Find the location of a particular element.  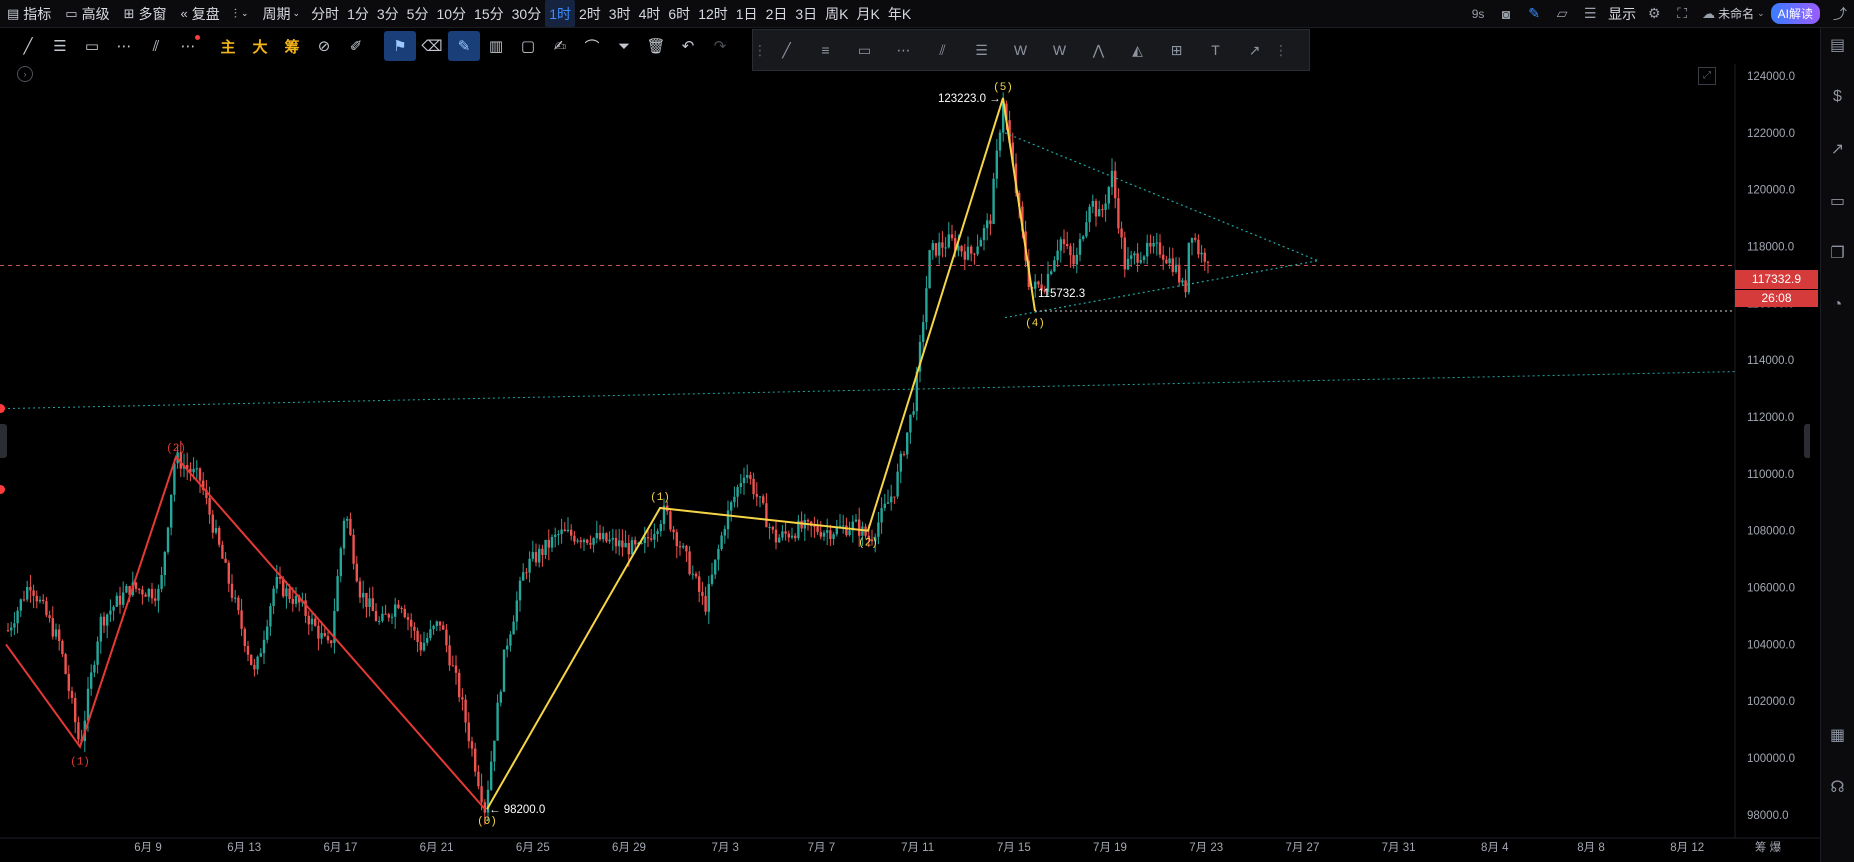

document-icon: ▤ is located at coordinates (1837, 45).